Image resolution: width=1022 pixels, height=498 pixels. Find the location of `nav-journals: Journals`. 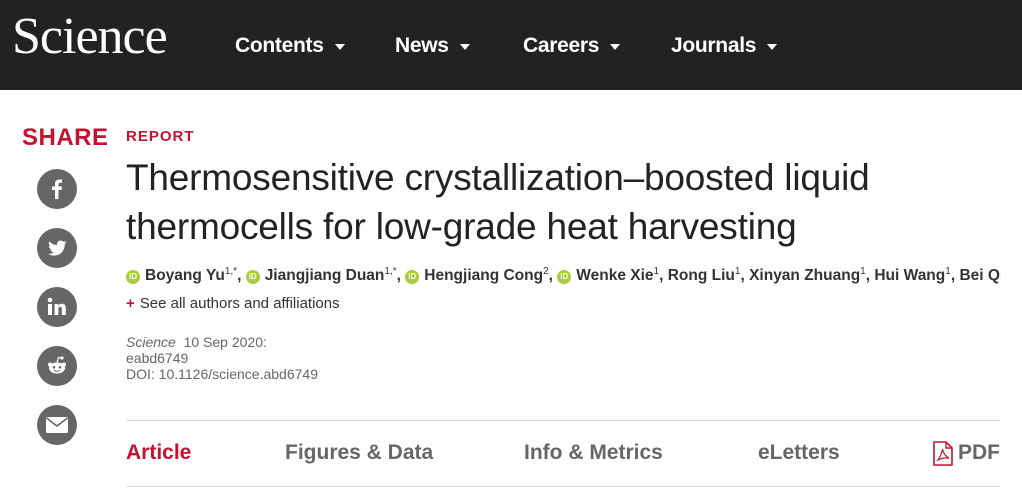

nav-journals: Journals is located at coordinates (724, 46).